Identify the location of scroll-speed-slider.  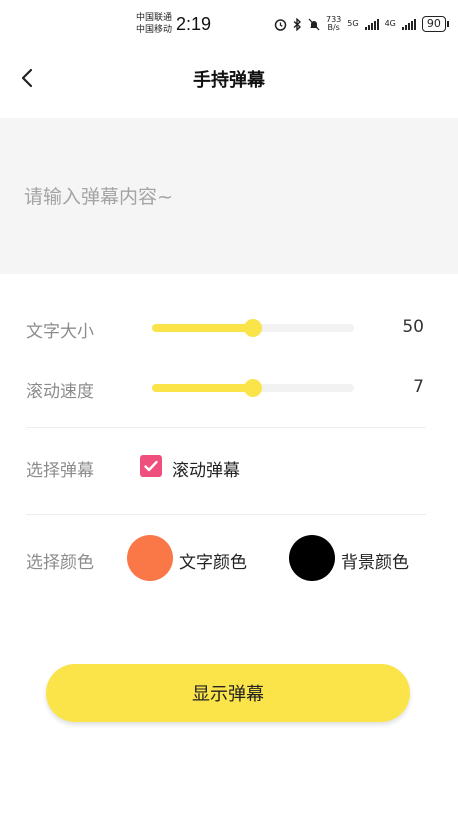
(253, 388).